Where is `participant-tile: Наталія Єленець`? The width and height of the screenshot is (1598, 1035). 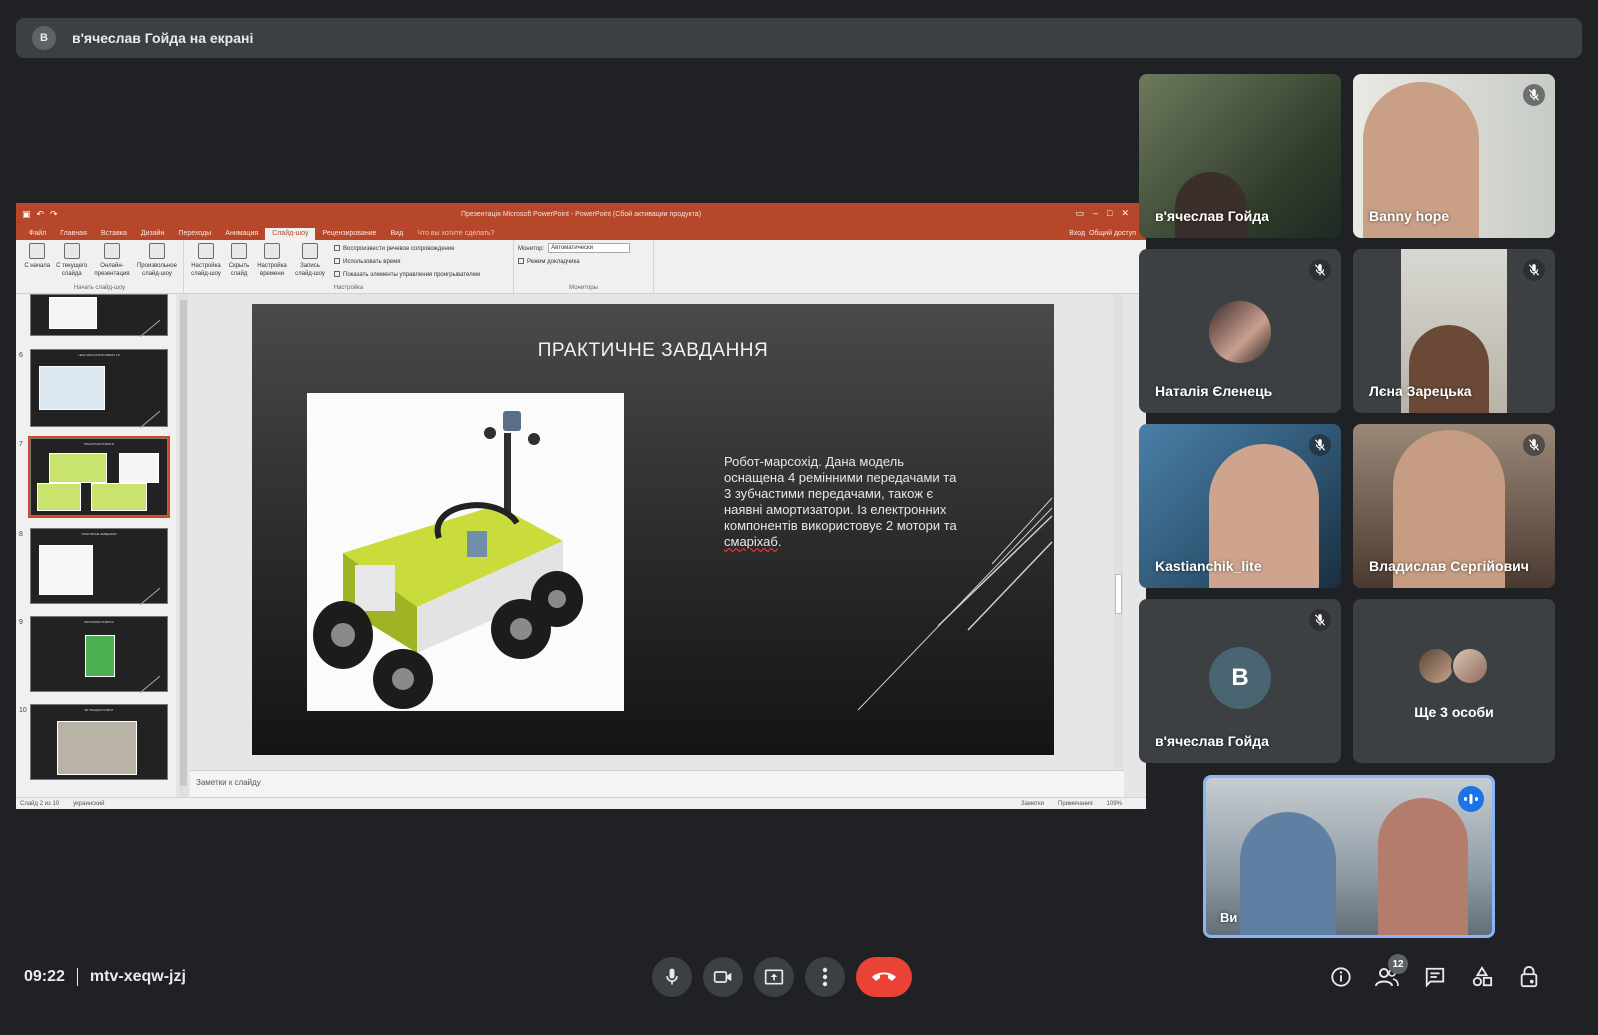 participant-tile: Наталія Єленець is located at coordinates (1240, 331).